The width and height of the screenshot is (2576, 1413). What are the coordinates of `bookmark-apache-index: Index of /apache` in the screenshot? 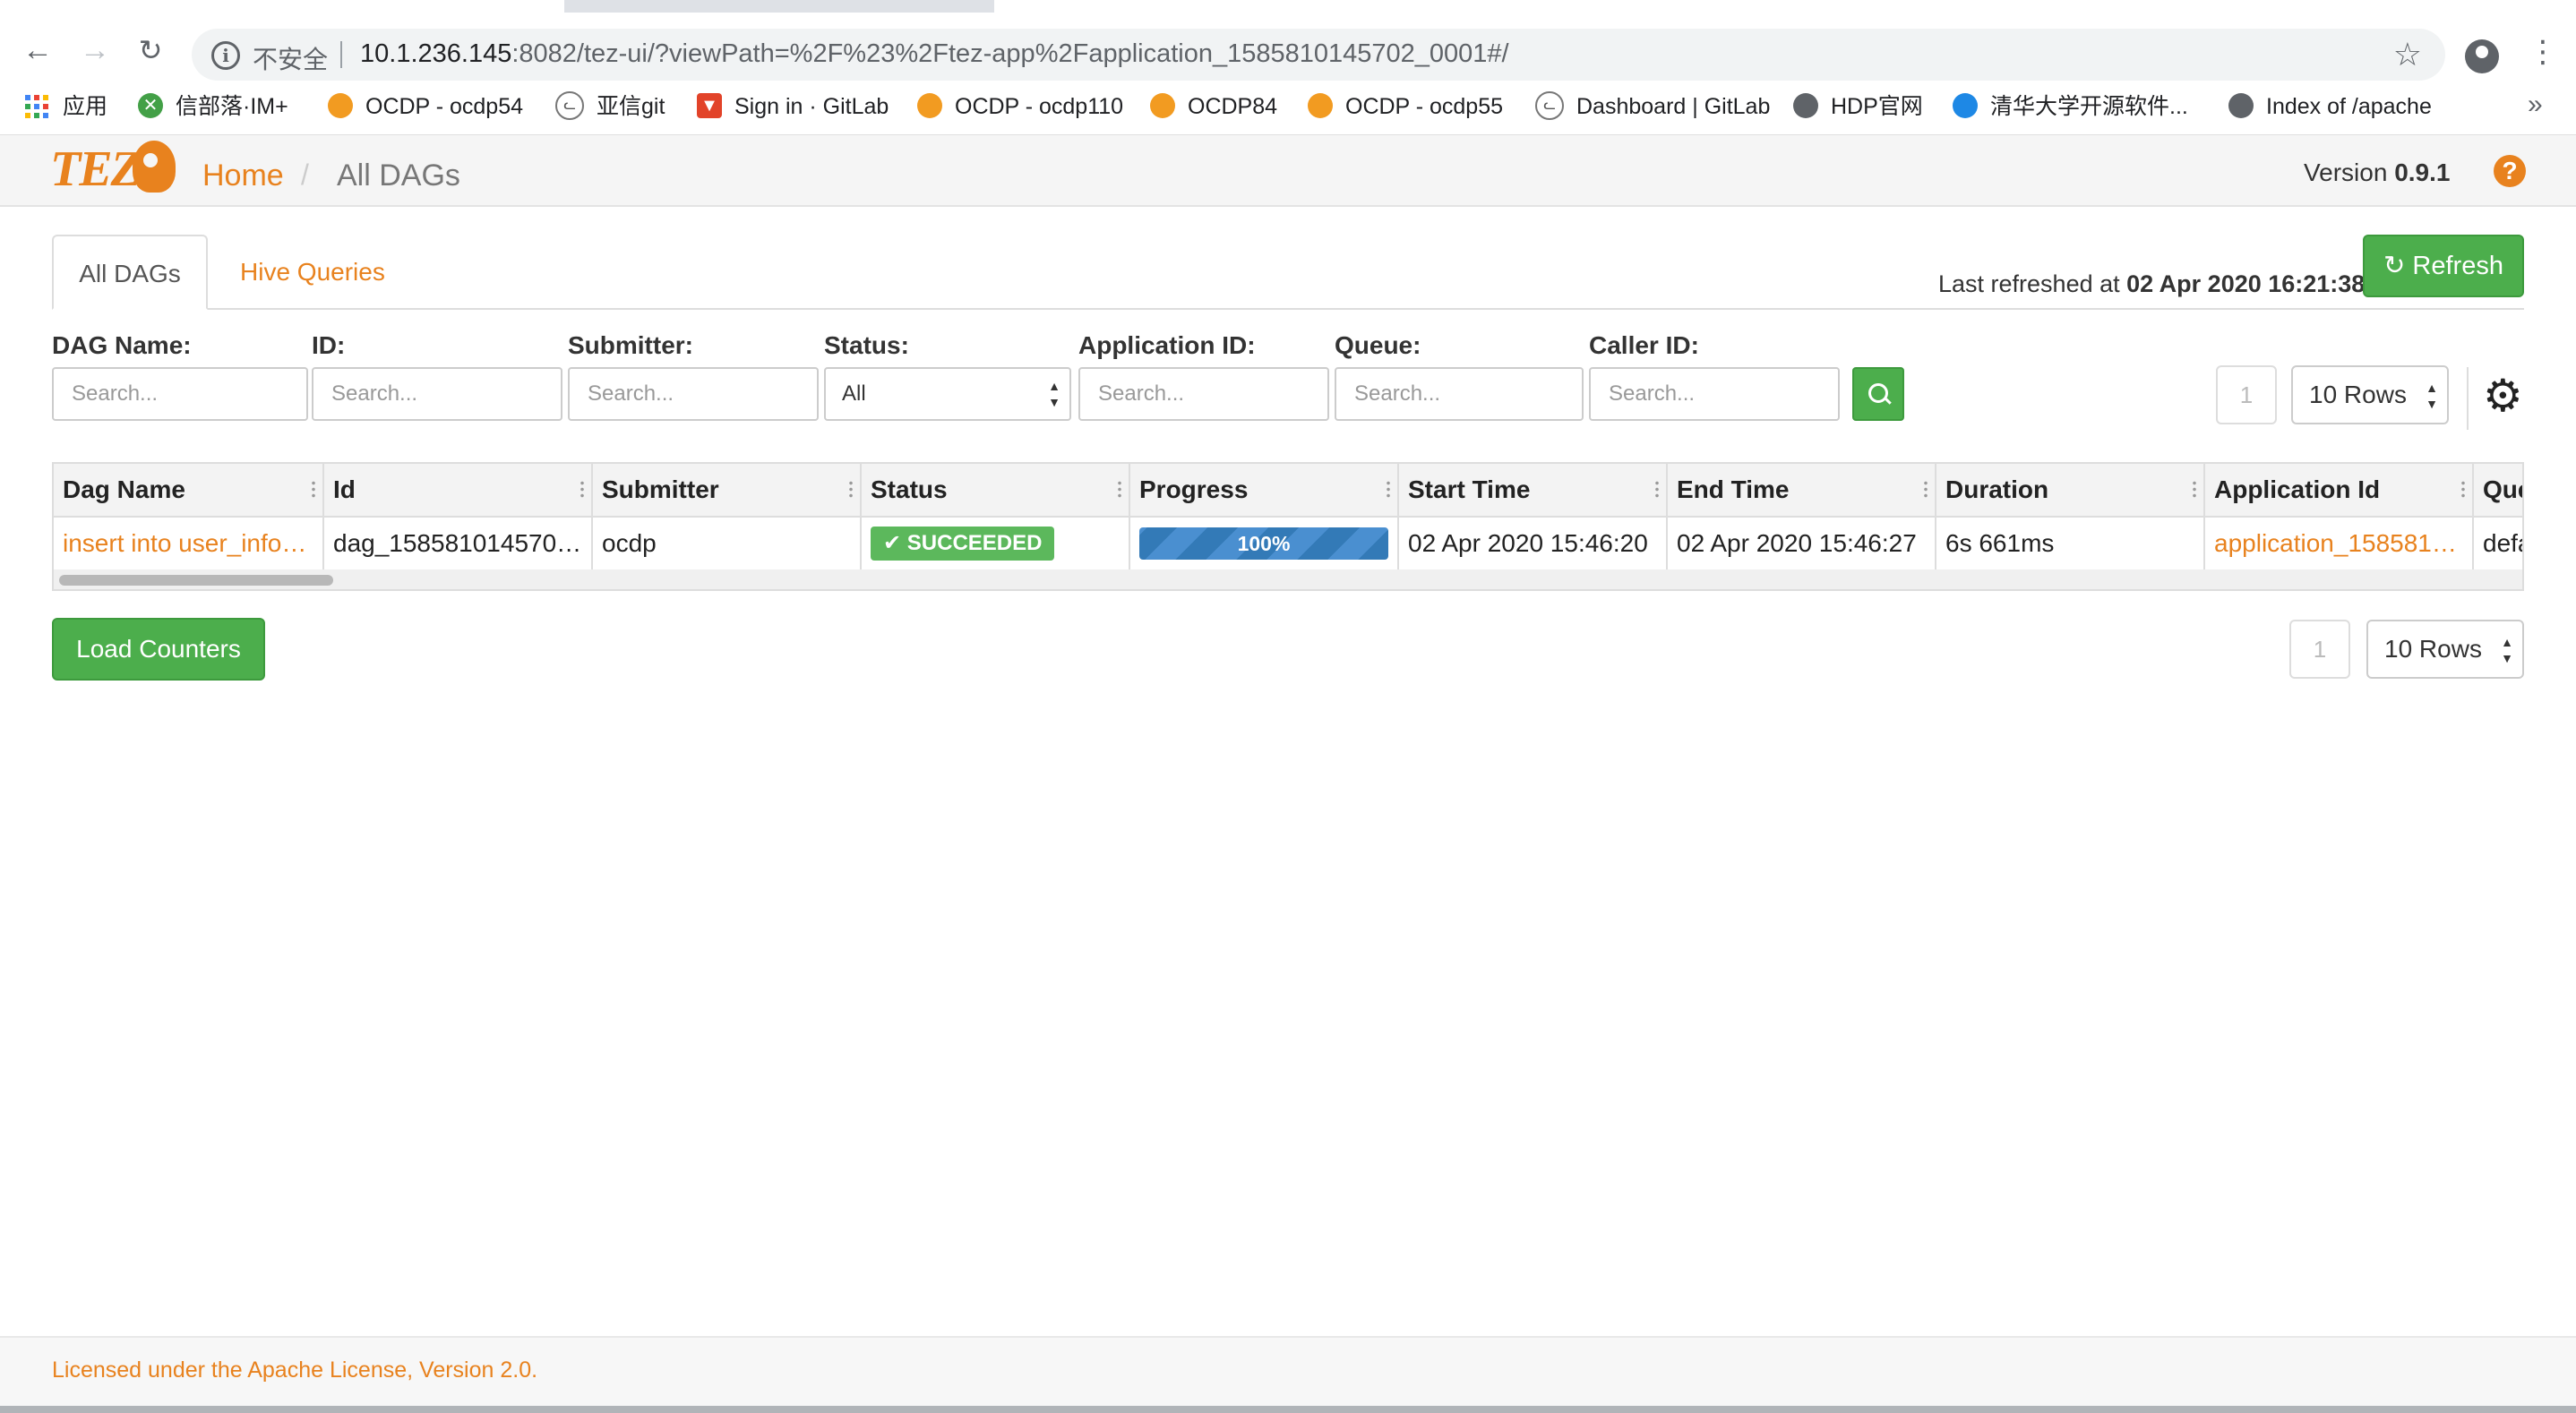 It's located at (2330, 106).